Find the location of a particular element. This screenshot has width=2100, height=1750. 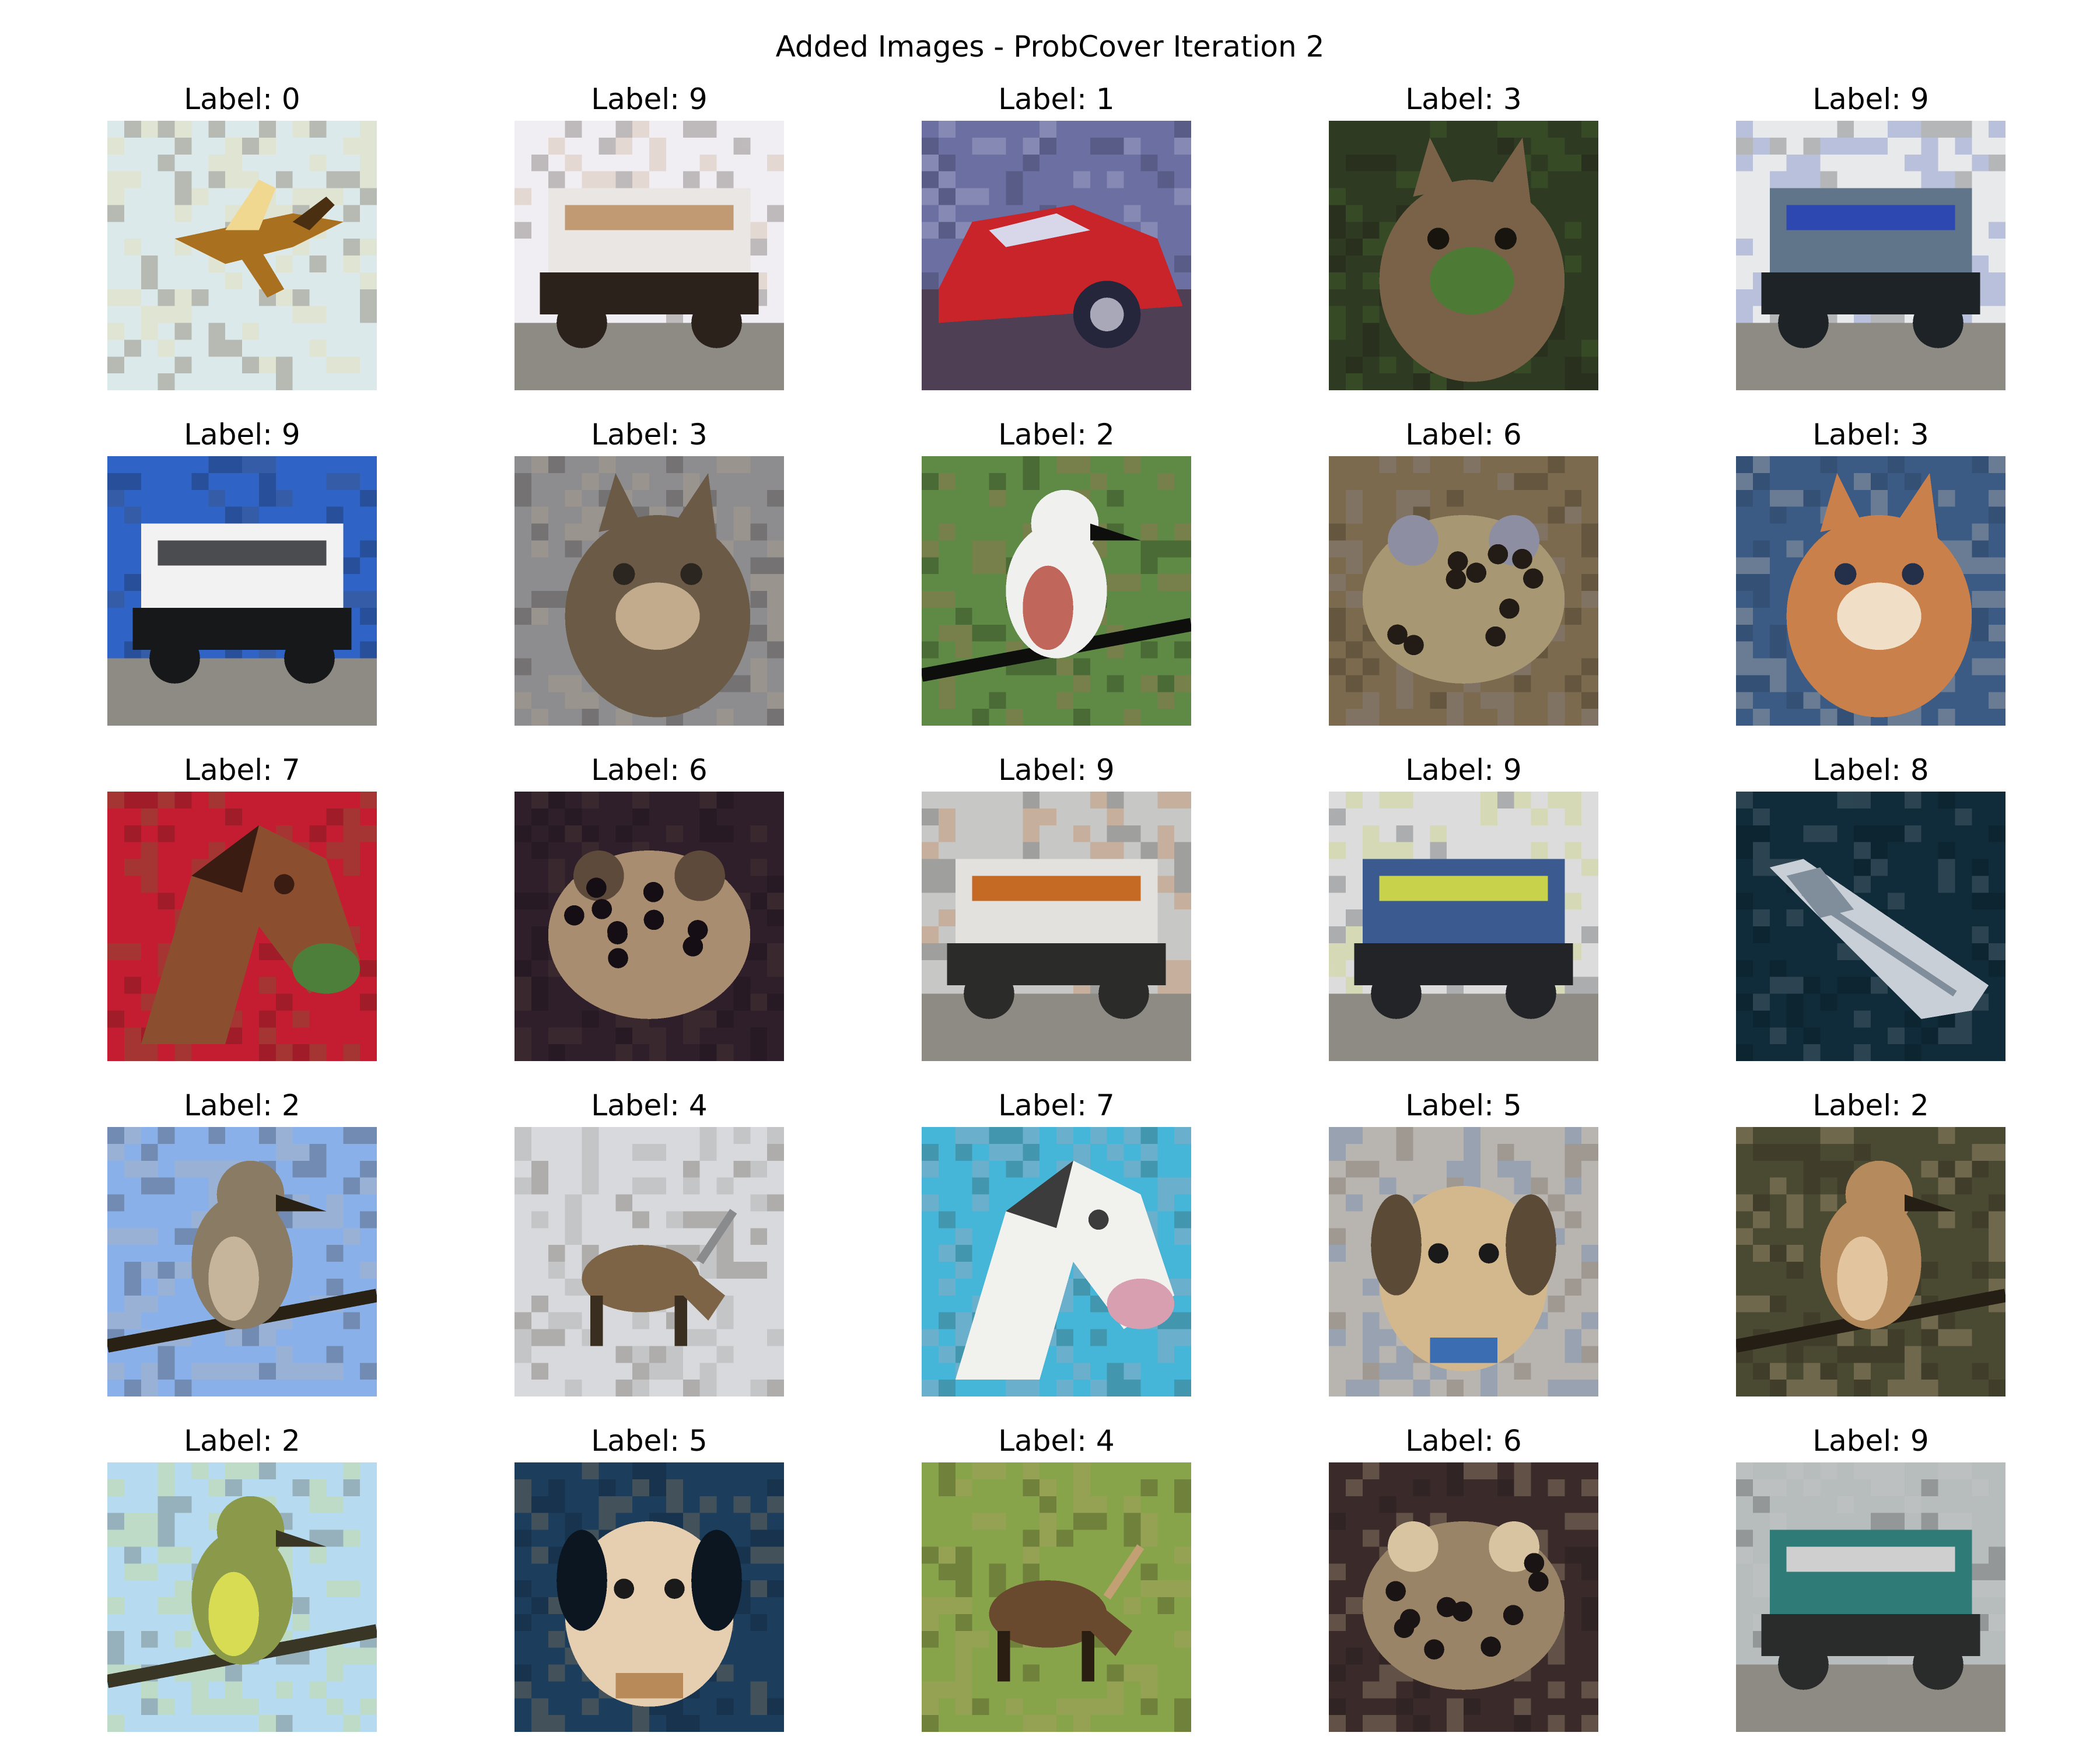

image-label: Label: 8 is located at coordinates (1870, 770).